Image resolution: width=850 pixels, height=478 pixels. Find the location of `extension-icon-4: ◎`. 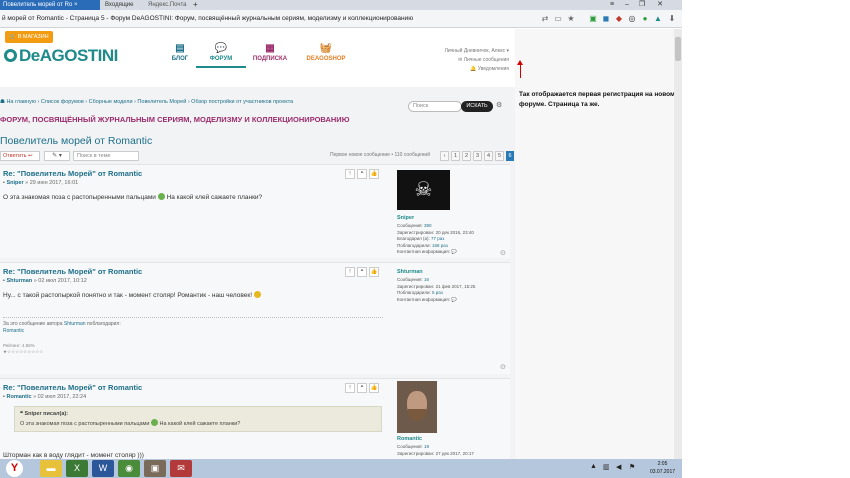

extension-icon-4: ◎ is located at coordinates (632, 19).